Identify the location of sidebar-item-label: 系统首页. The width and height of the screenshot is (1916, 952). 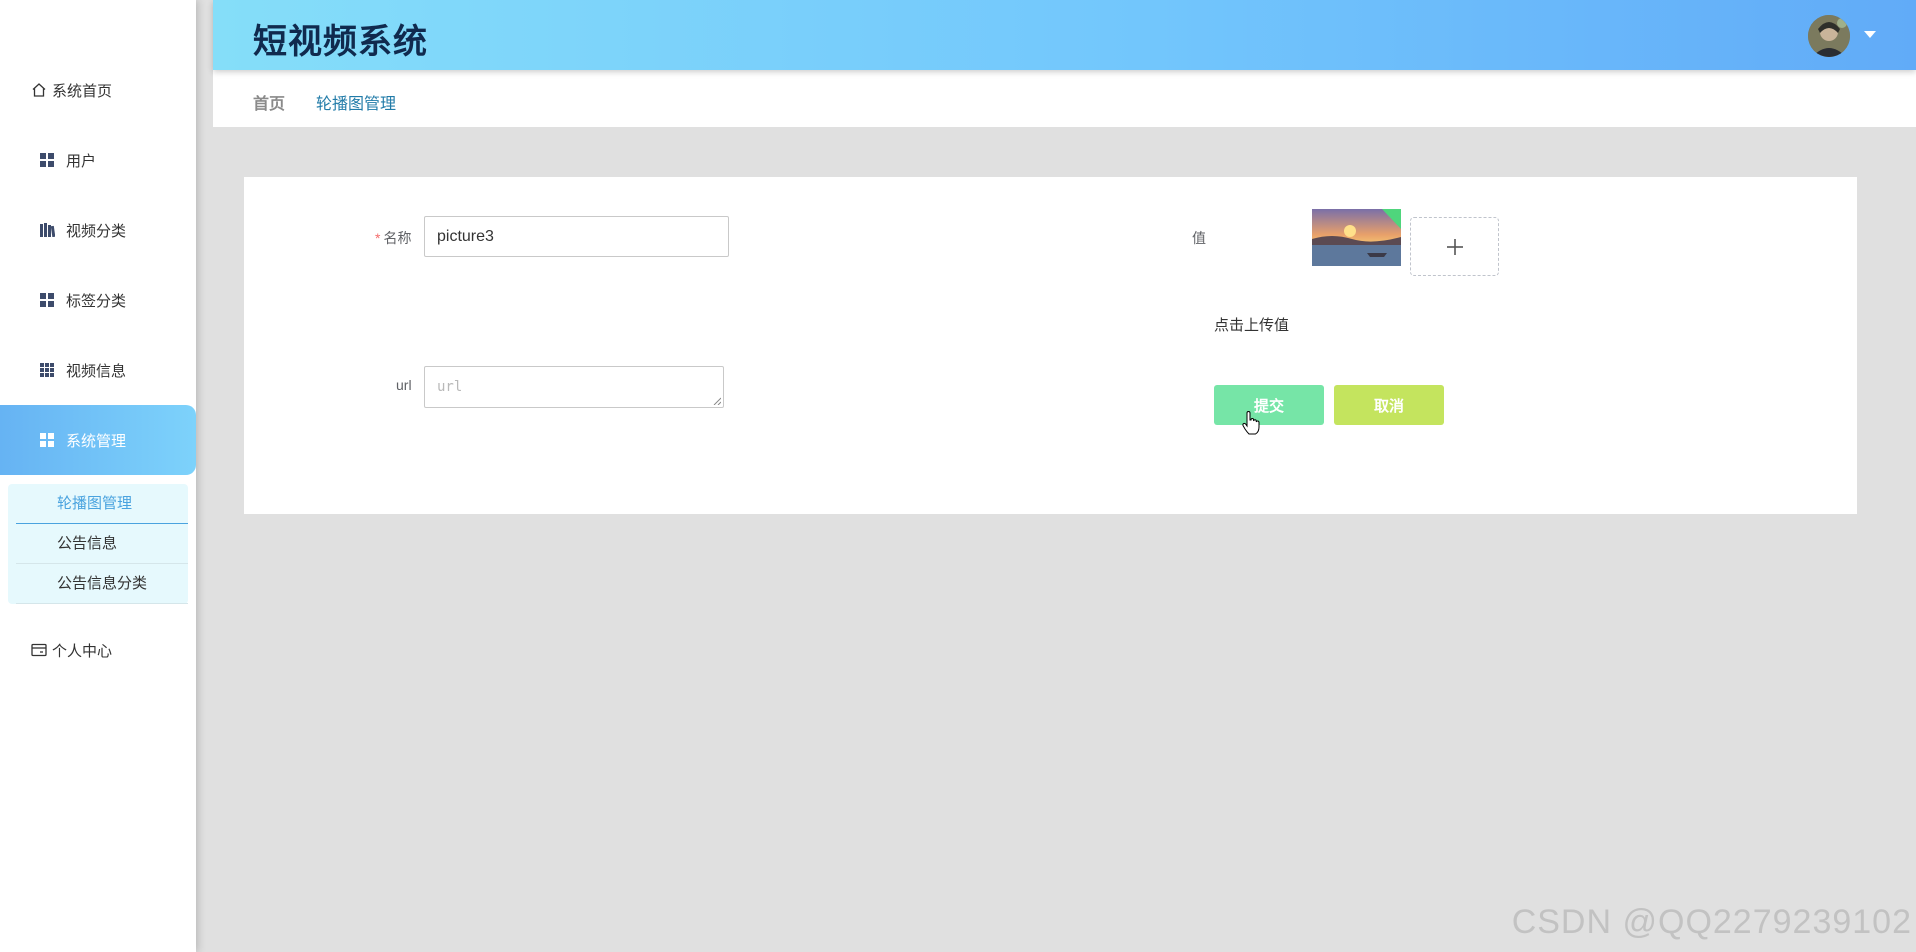
(82, 91).